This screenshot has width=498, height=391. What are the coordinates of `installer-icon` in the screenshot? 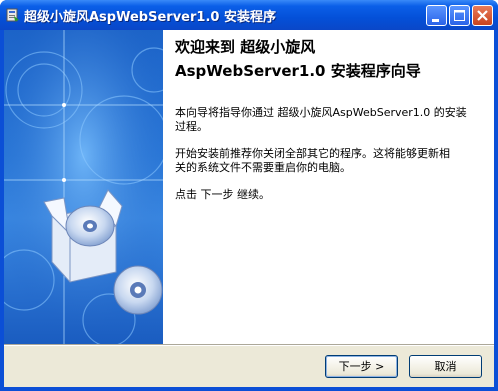 It's located at (13, 15).